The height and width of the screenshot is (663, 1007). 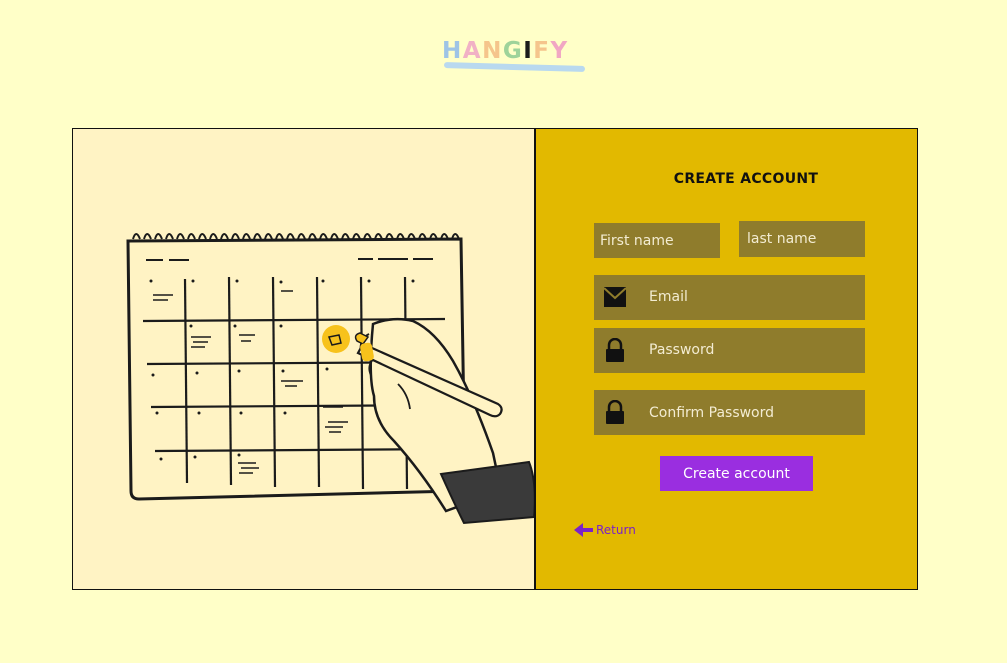 I want to click on logo-letter: G, so click(x=513, y=51).